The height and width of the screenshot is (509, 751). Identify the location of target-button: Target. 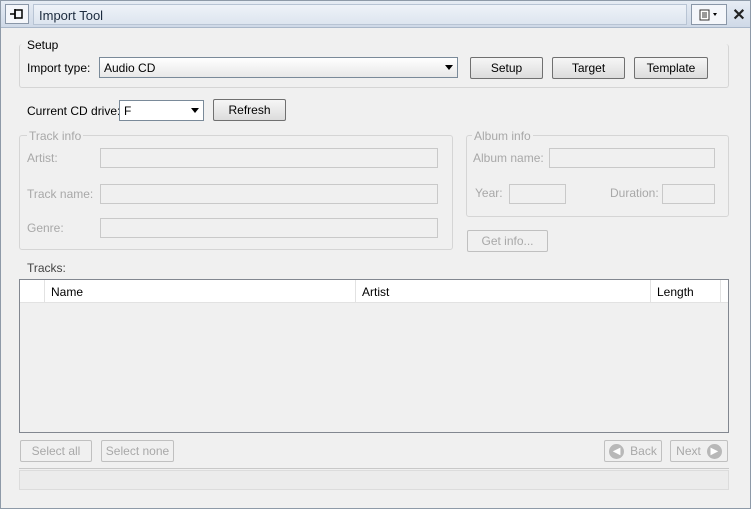
(588, 68).